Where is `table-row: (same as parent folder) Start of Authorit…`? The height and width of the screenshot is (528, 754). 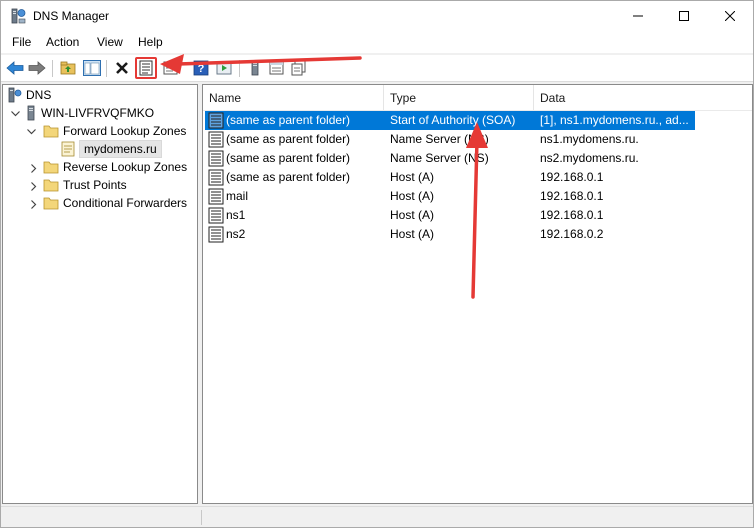 table-row: (same as parent folder) Start of Authorit… is located at coordinates (450, 120).